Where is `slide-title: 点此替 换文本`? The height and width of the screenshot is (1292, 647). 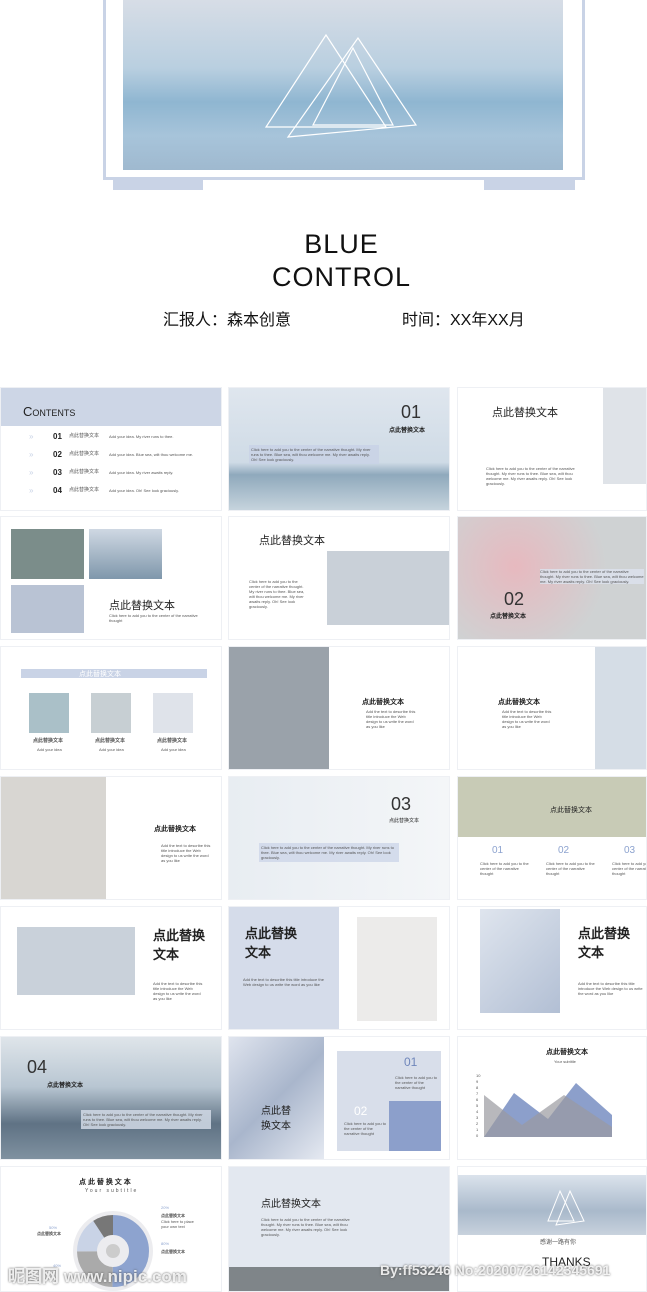 slide-title: 点此替 换文本 is located at coordinates (276, 1119).